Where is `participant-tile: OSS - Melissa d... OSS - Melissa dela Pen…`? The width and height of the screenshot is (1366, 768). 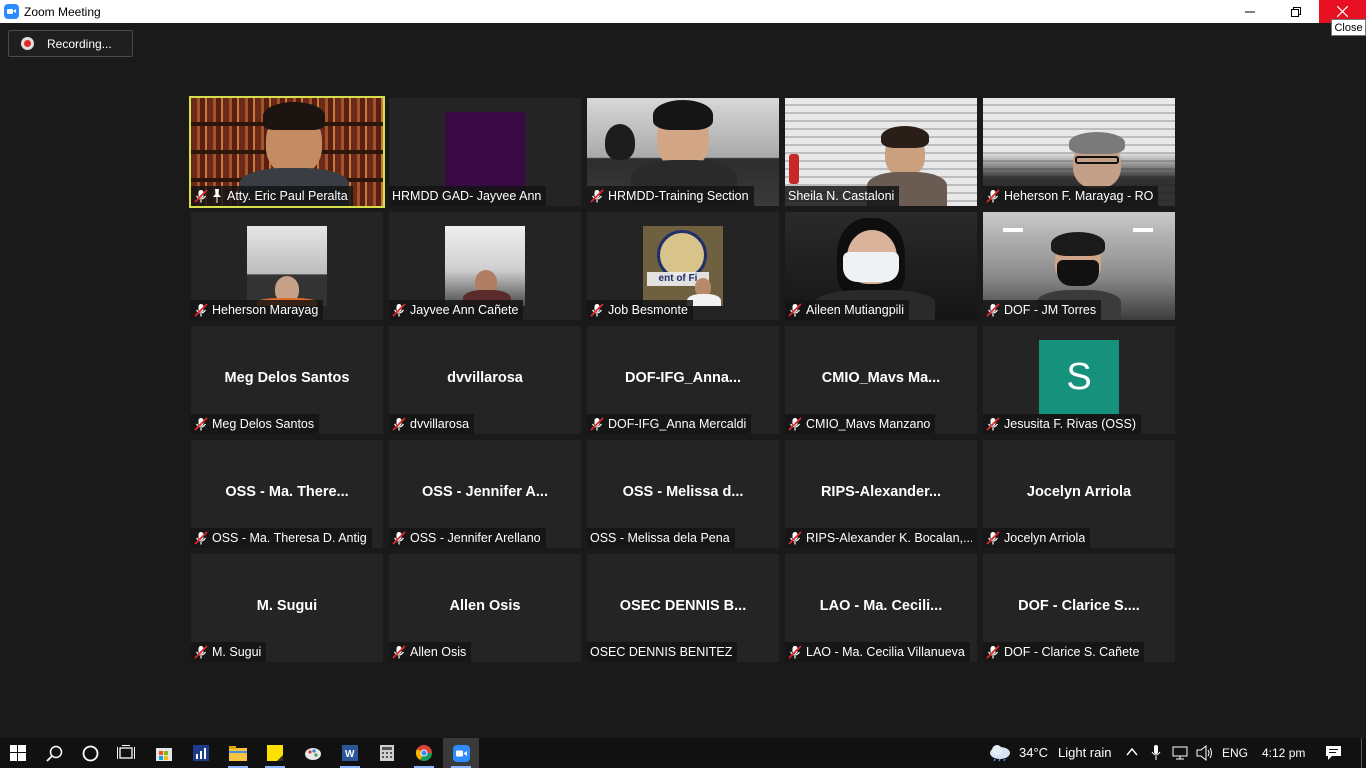
participant-tile: OSS - Melissa d... OSS - Melissa dela Pen… is located at coordinates (683, 494).